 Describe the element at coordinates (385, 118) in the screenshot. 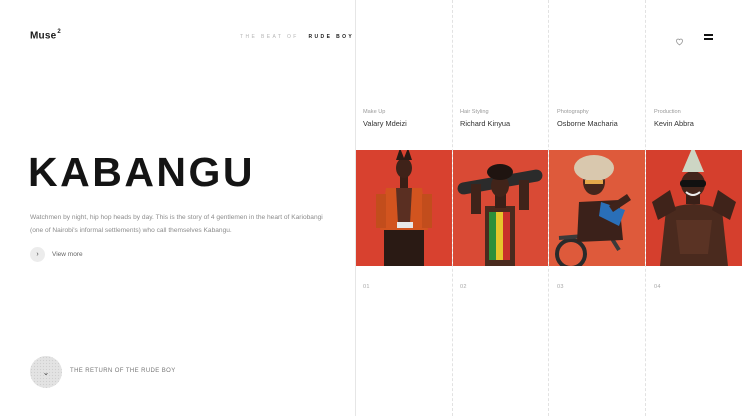

I see `credit-makeup: Make Up Valary Mdeizi` at that location.